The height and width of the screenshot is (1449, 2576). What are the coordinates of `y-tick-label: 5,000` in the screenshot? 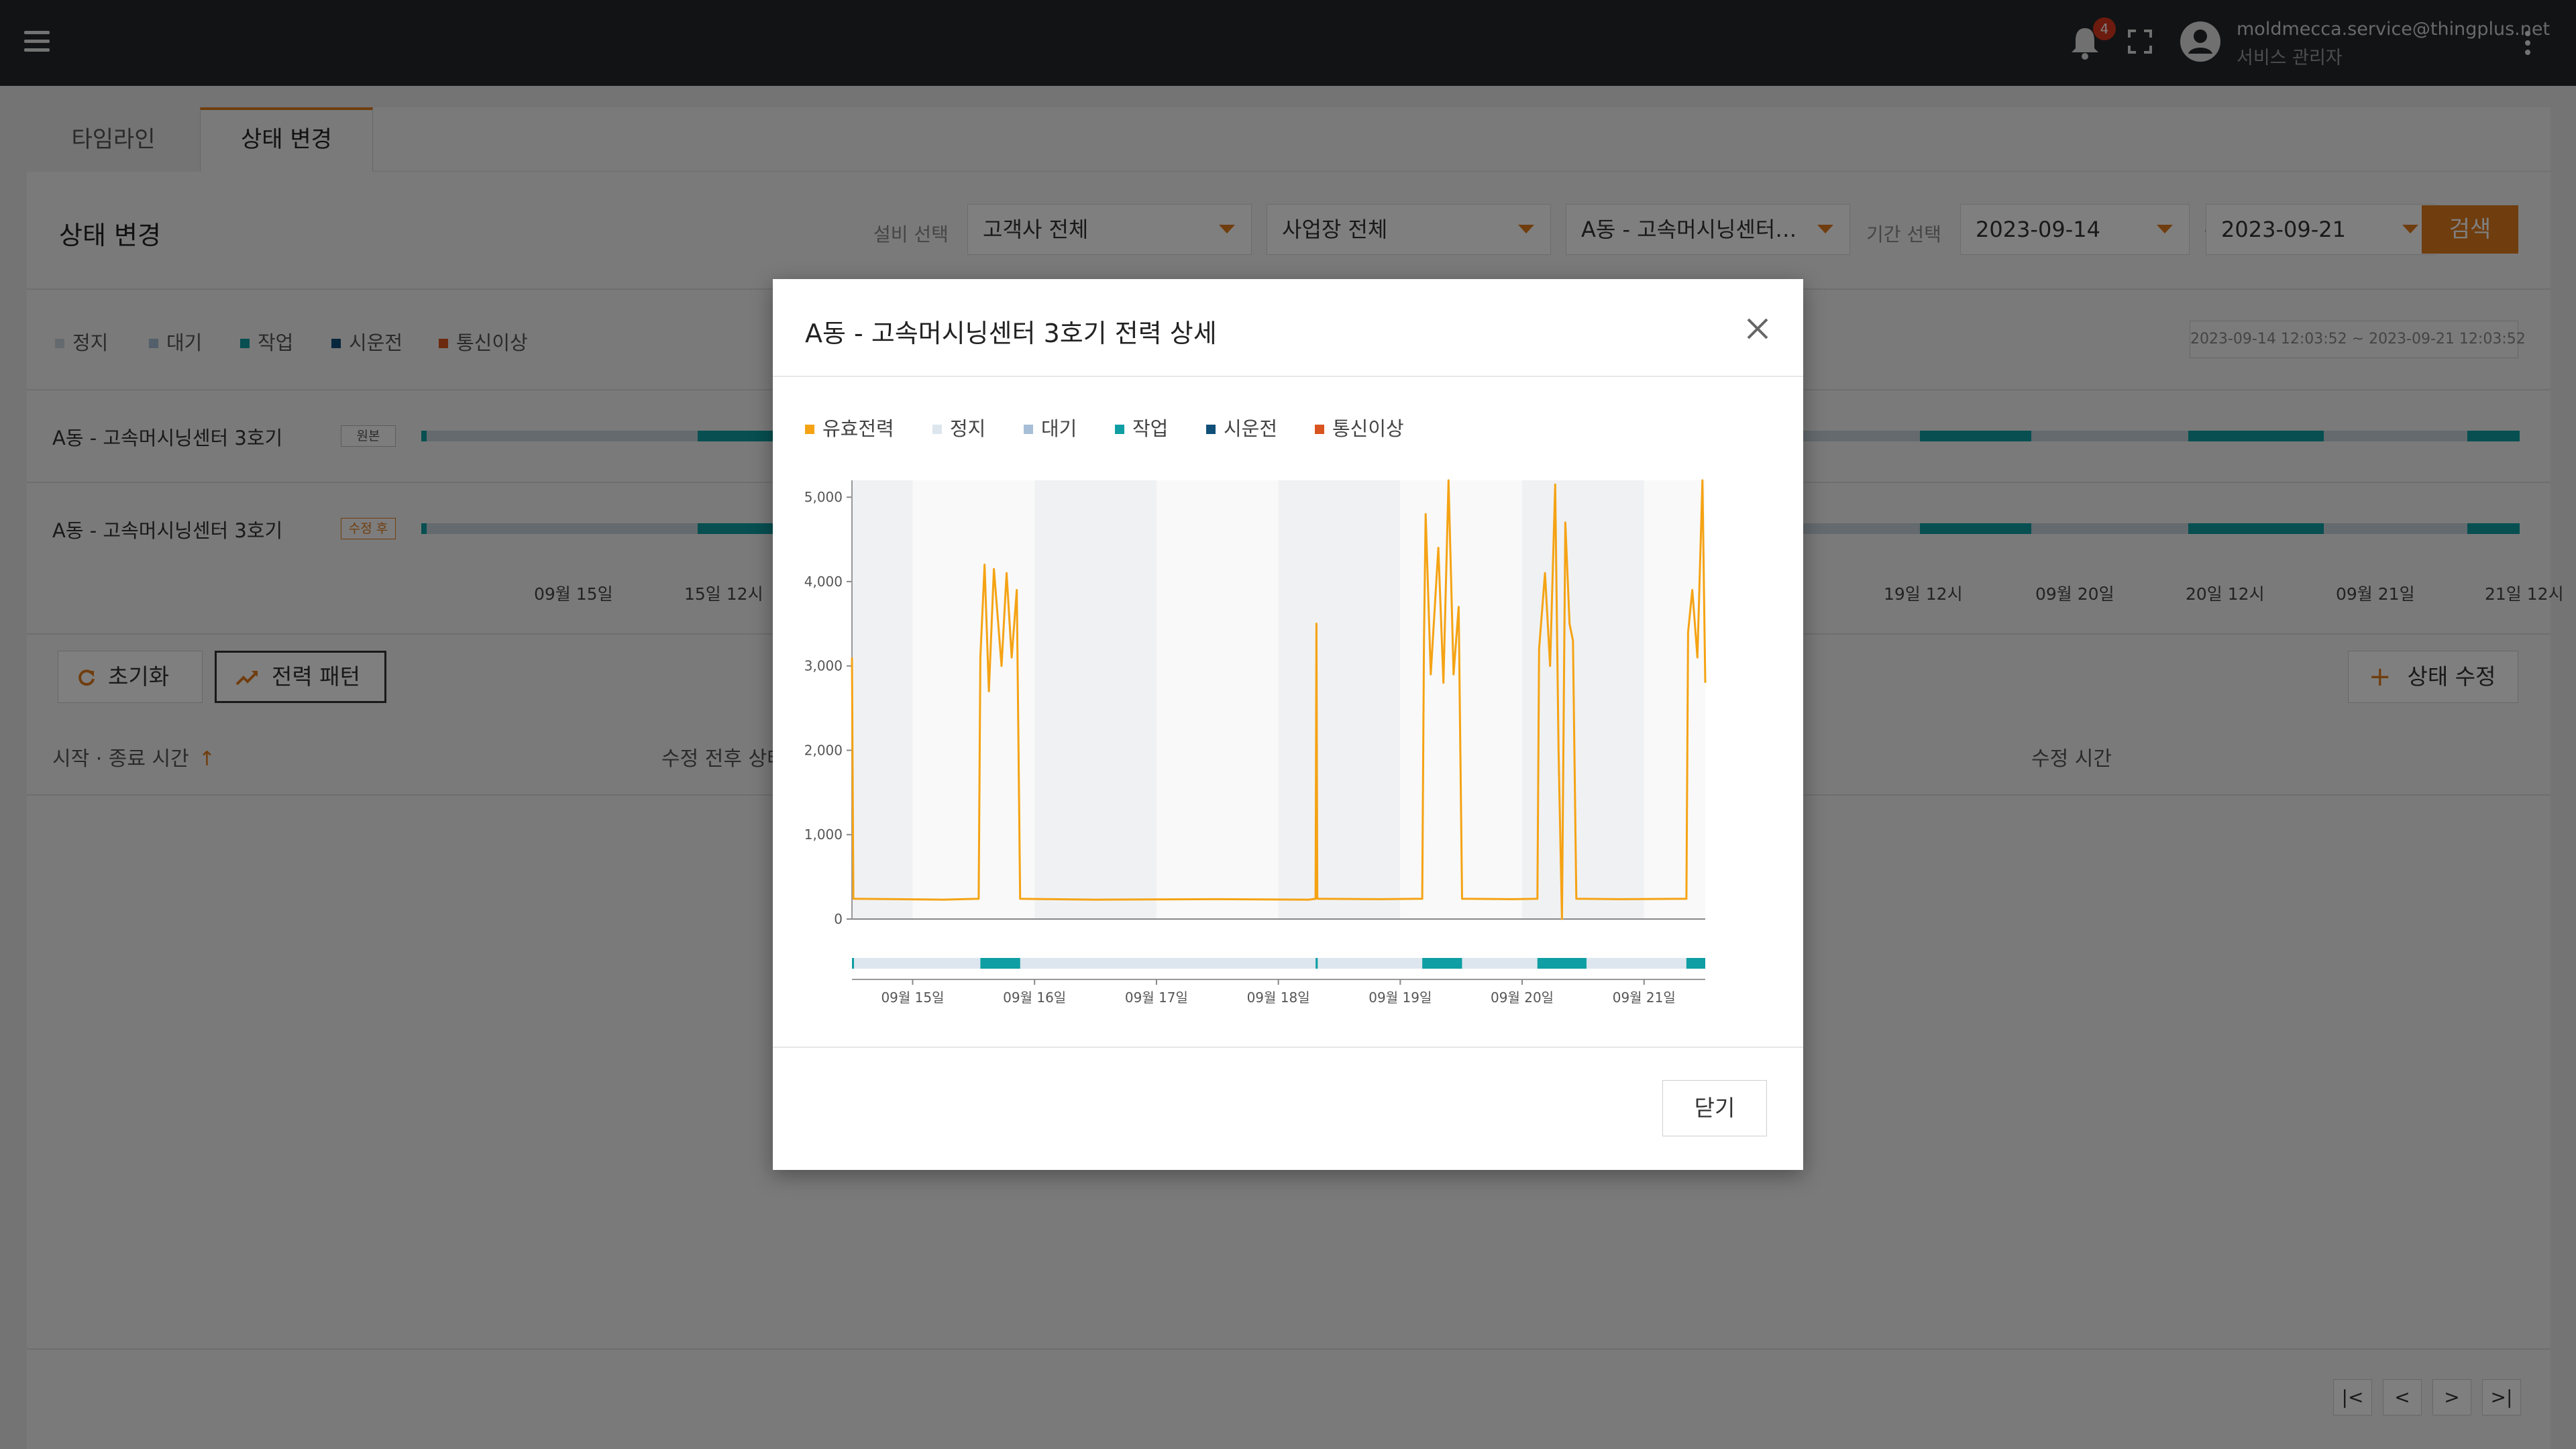 It's located at (823, 497).